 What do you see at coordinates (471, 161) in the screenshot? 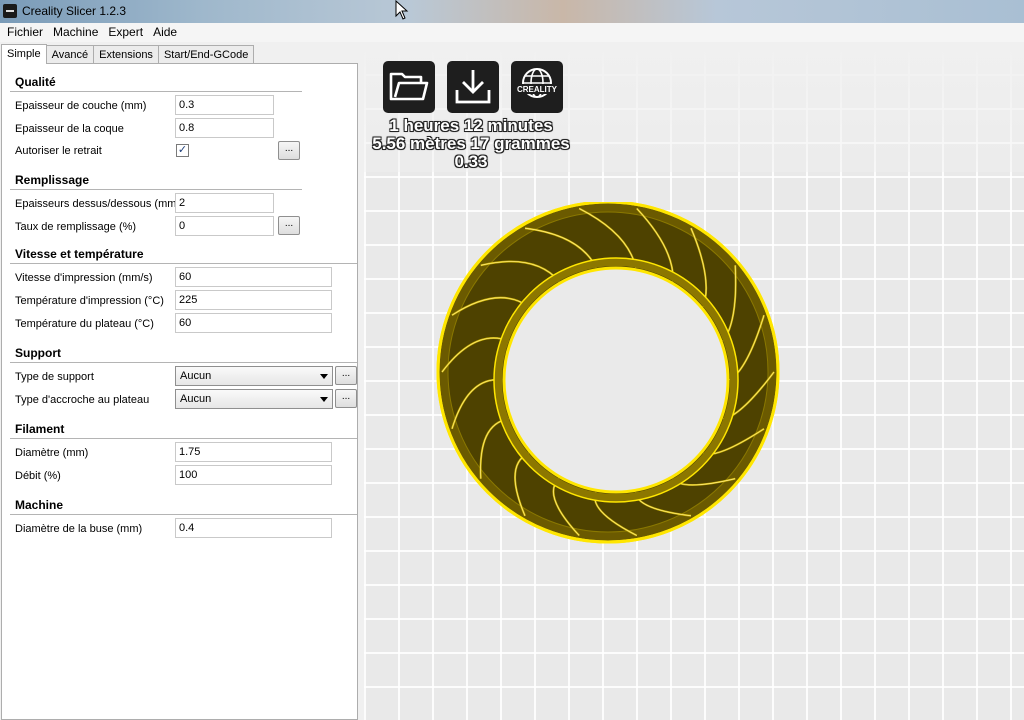
I see `print-cost-text: 0.33` at bounding box center [471, 161].